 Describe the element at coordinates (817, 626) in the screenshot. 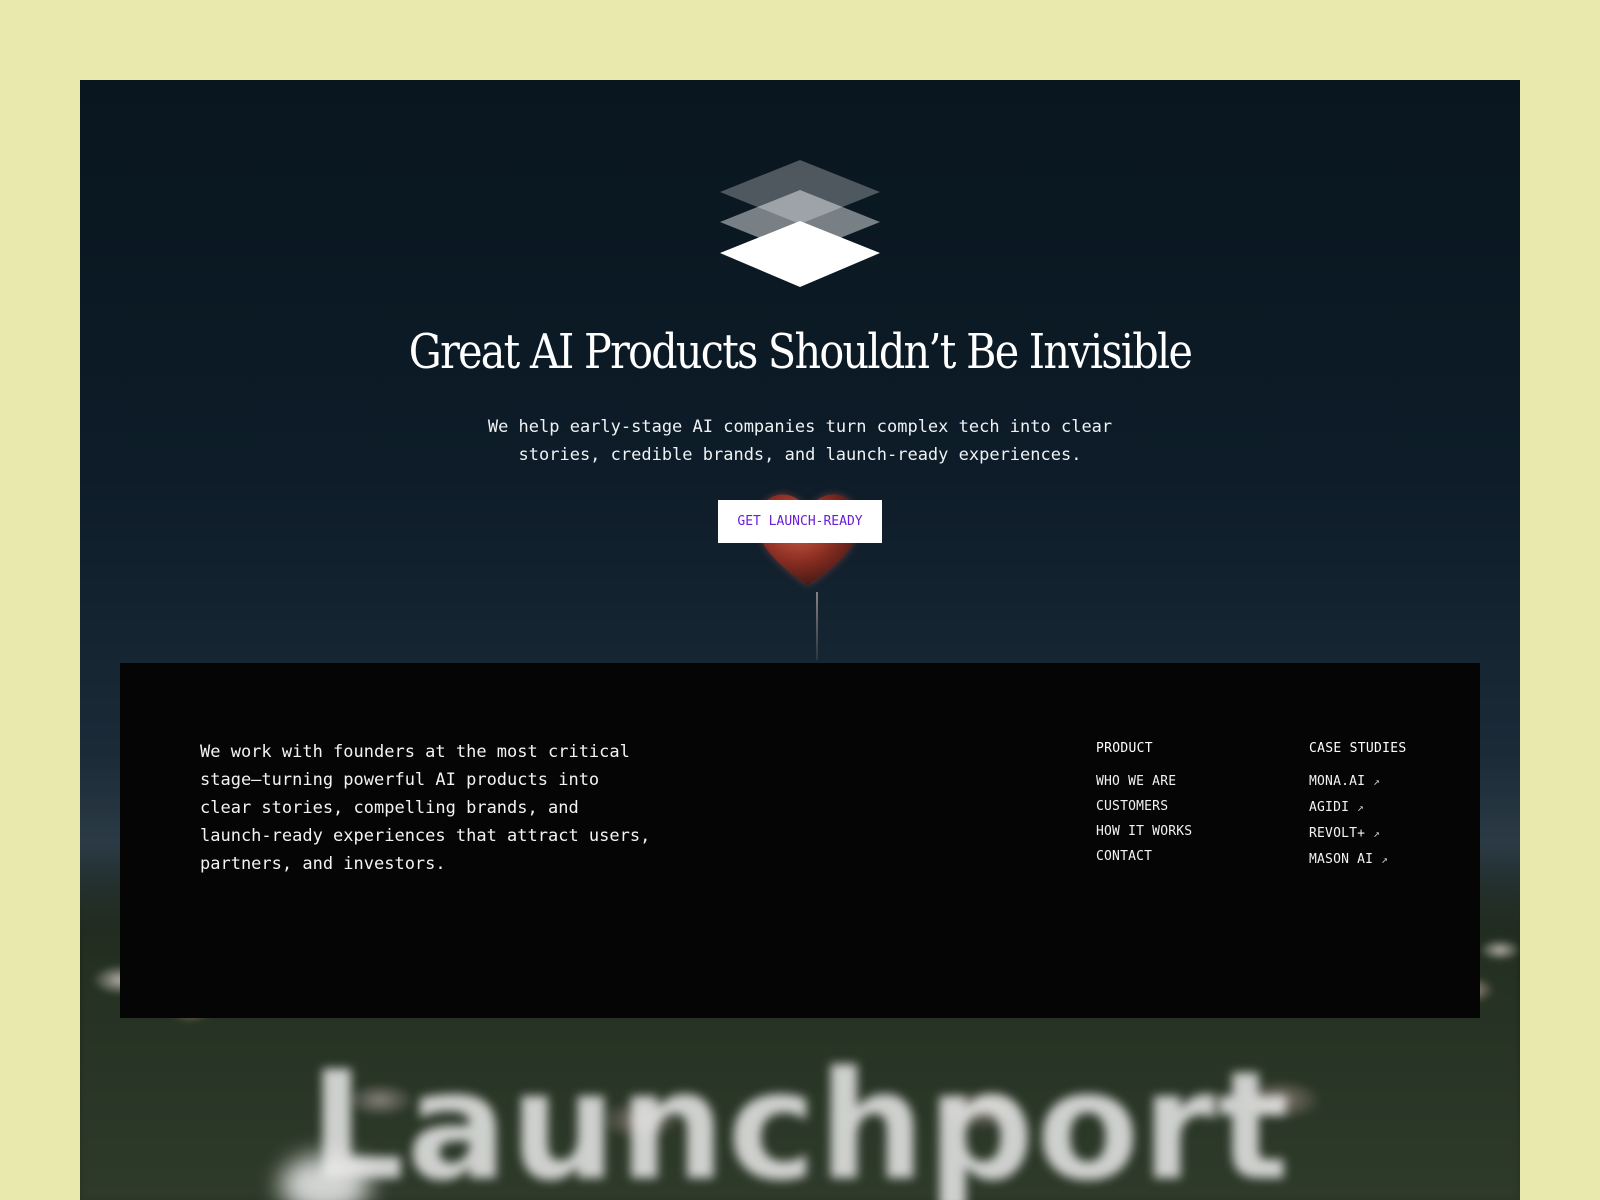

I see `balloon-string` at that location.